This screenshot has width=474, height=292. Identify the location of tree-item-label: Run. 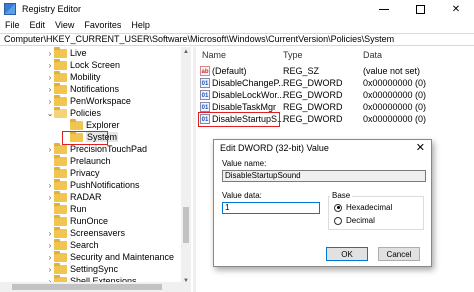
(78, 209).